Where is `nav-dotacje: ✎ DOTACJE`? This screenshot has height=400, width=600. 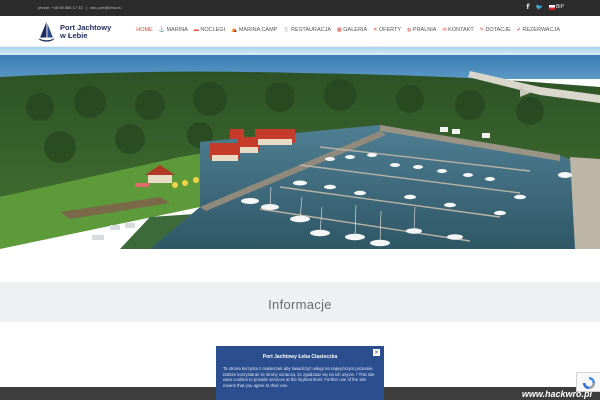
nav-dotacje: ✎ DOTACJE is located at coordinates (495, 30).